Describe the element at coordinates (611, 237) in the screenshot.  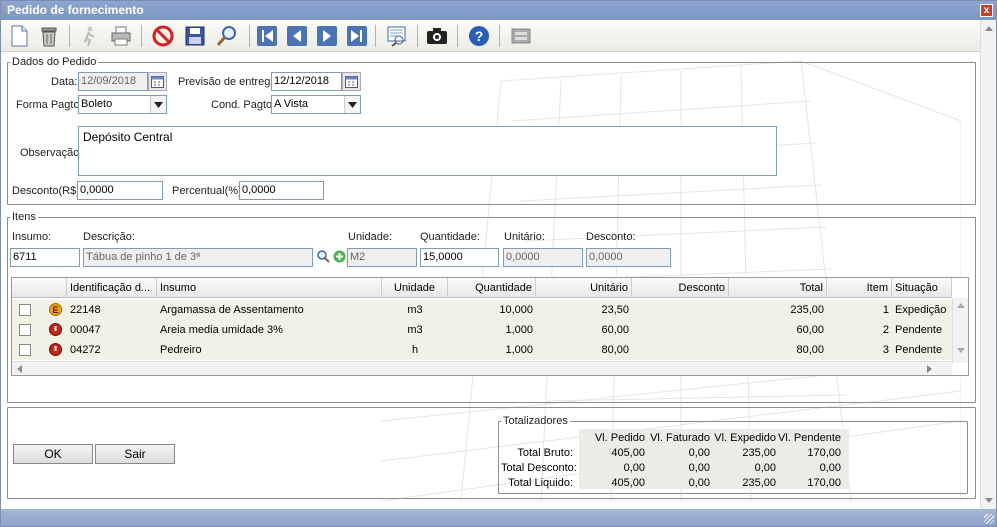
I see `item-discount-label: Desconto:` at that location.